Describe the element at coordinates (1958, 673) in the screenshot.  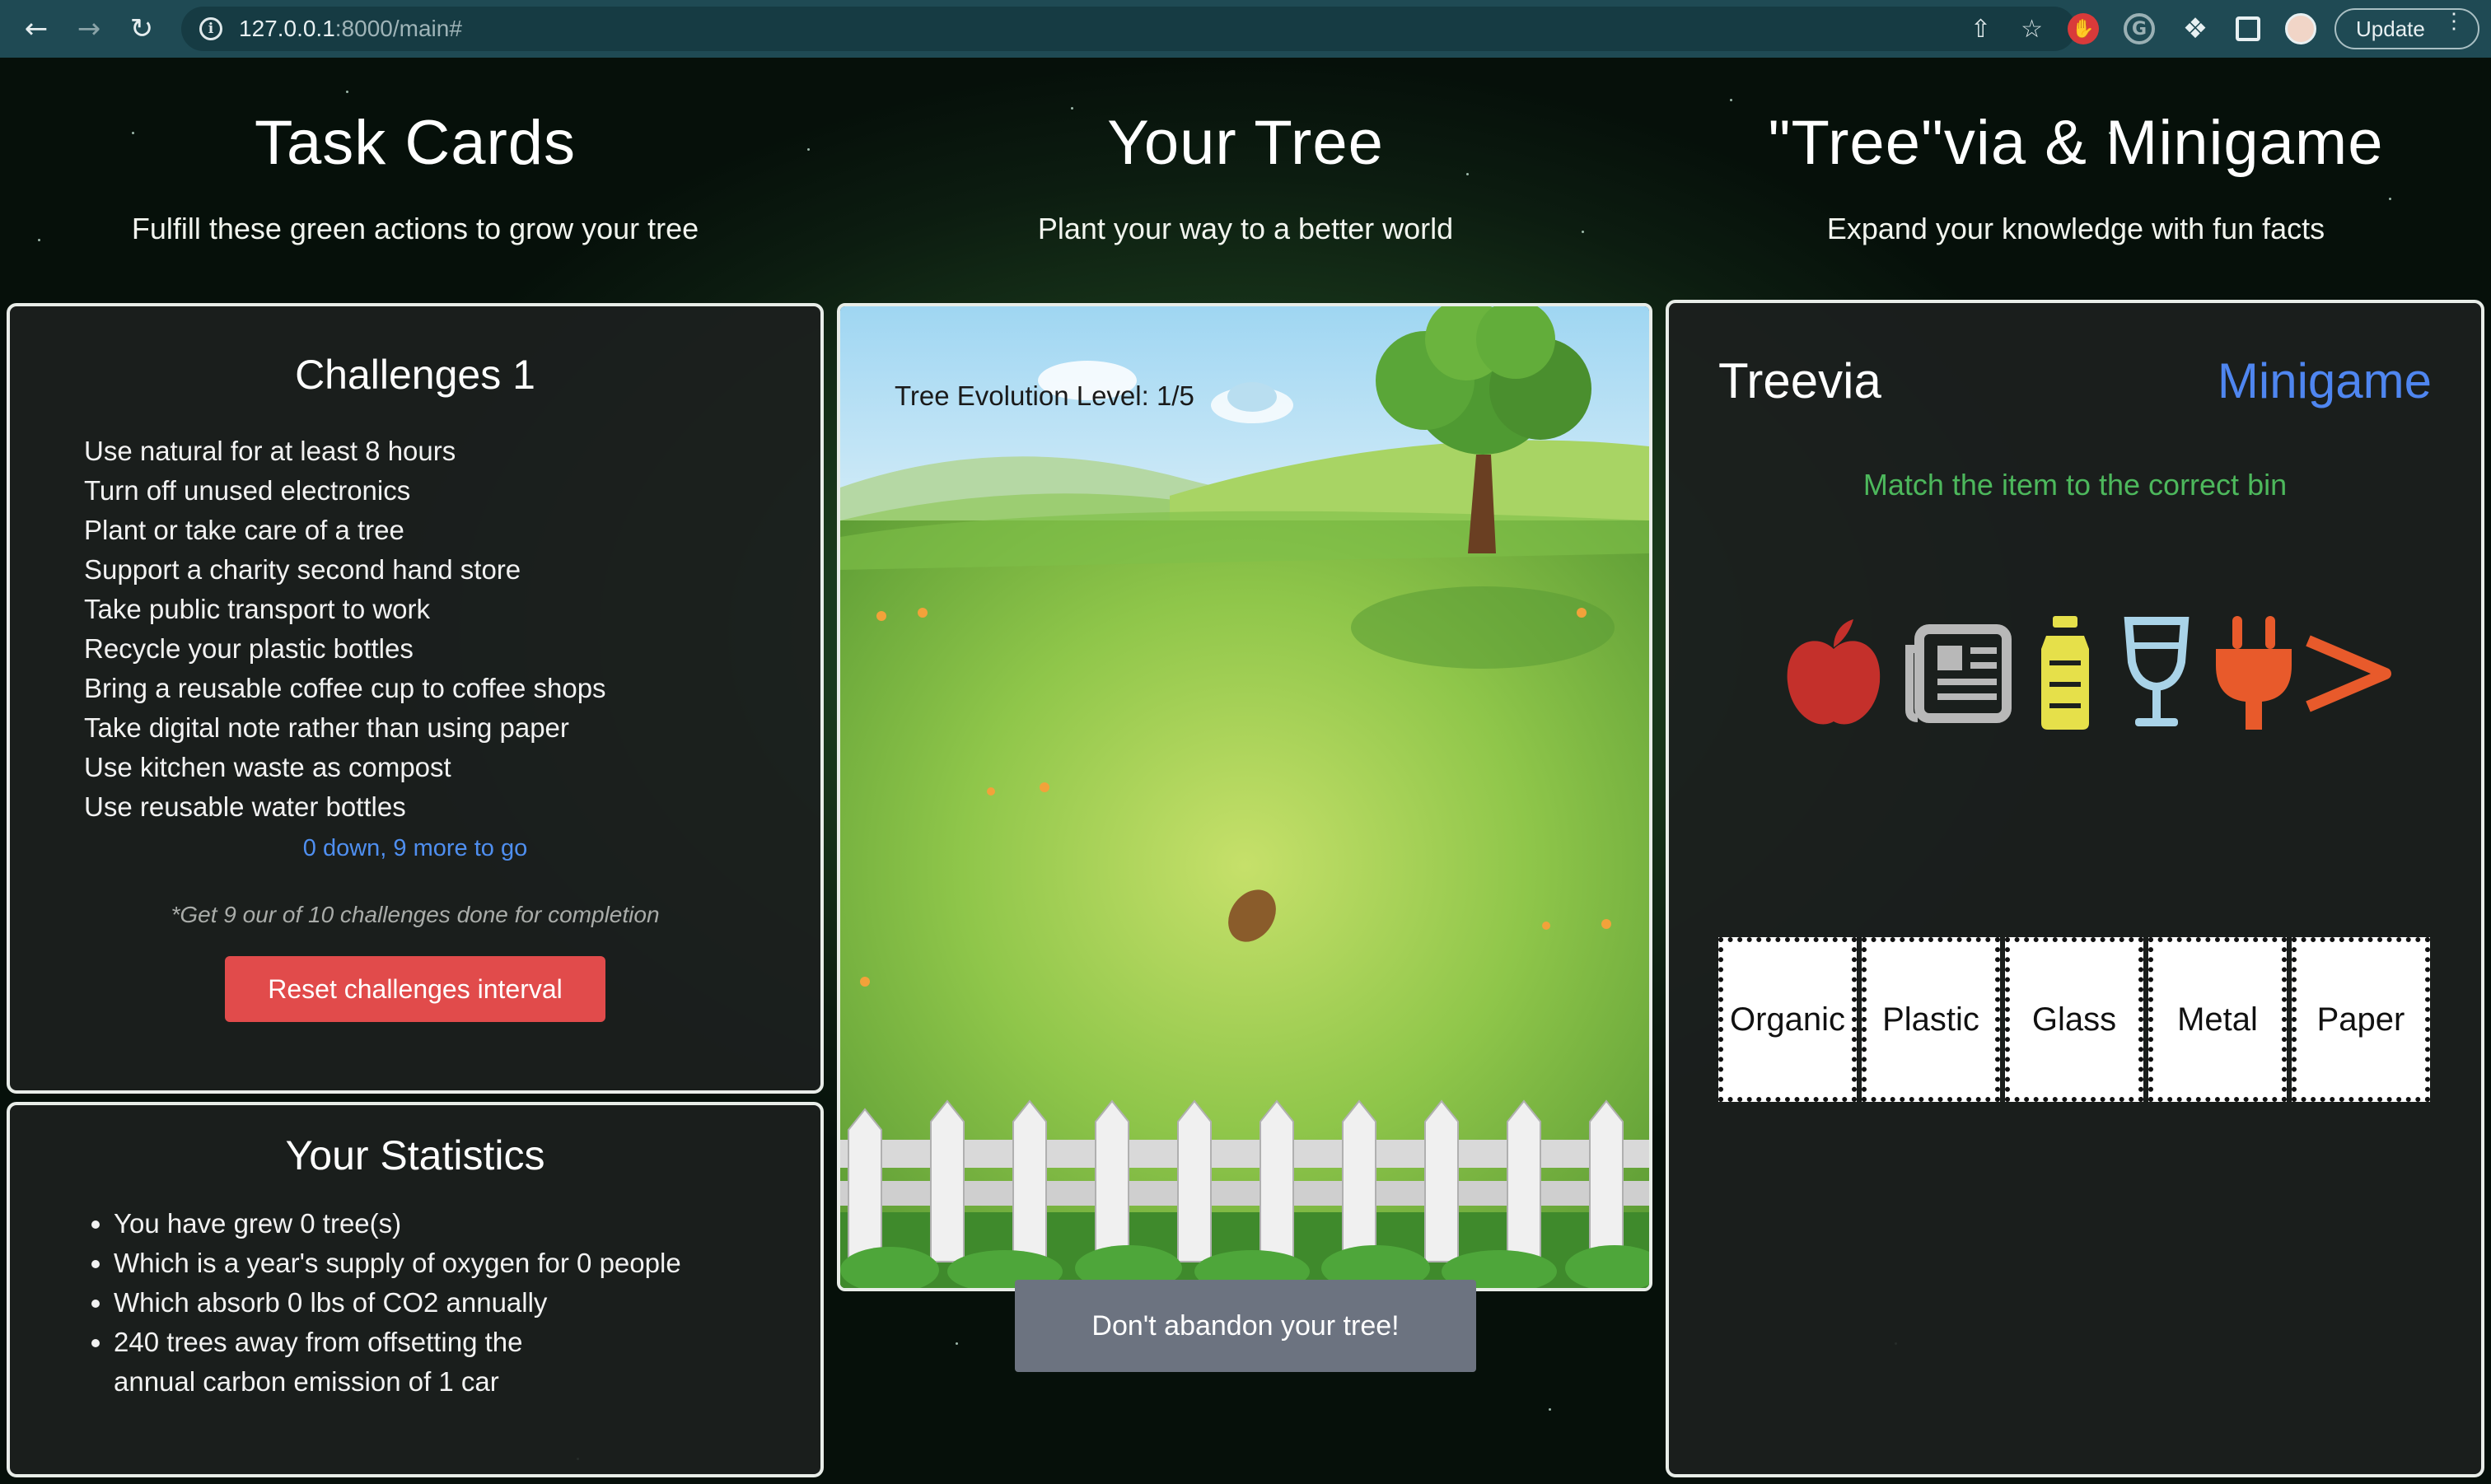
I see `newspaper-icon` at that location.